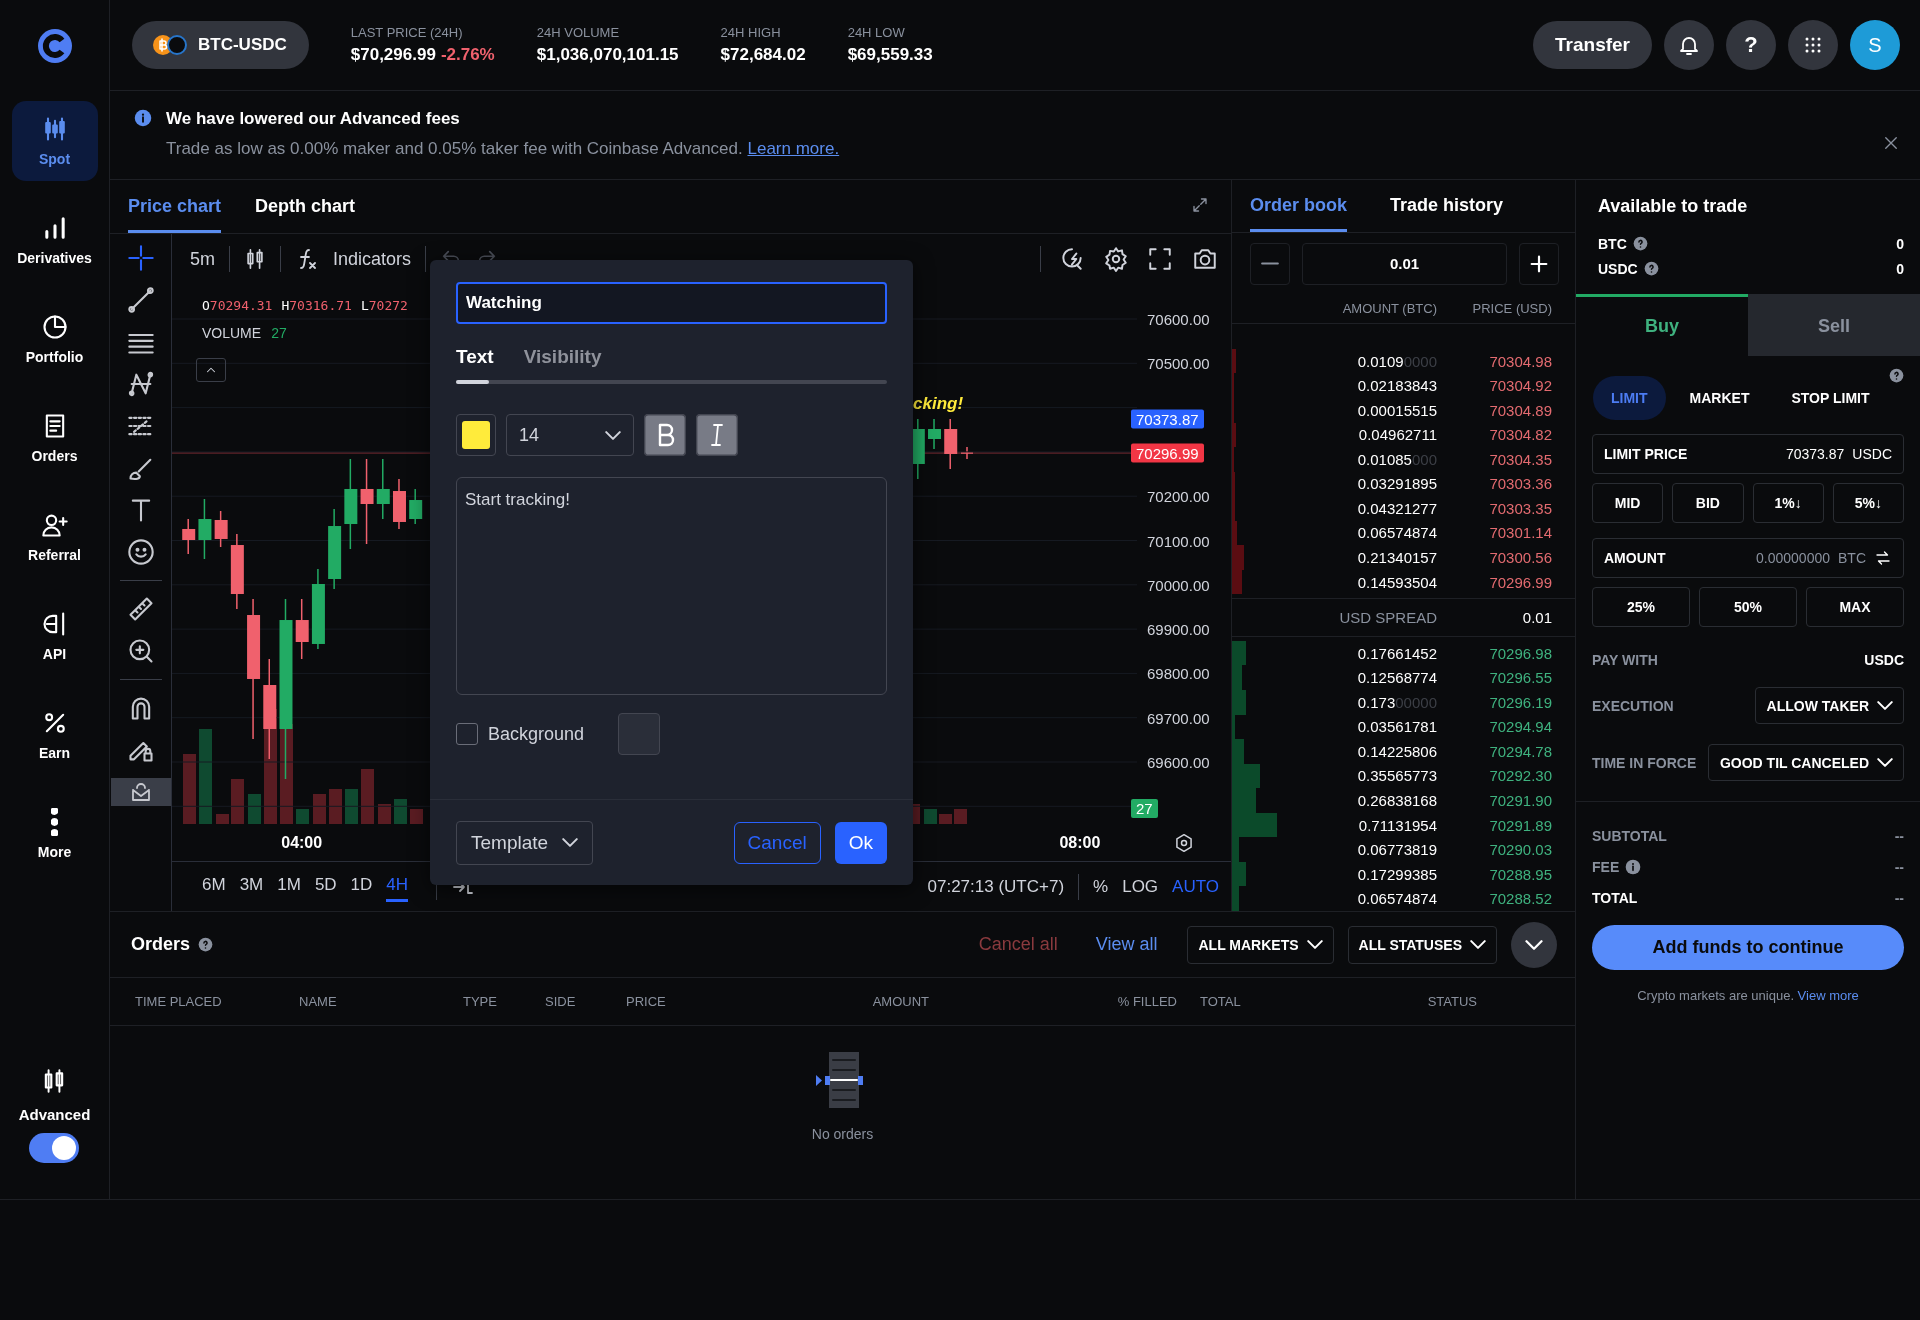 This screenshot has width=1920, height=1320. I want to click on bold-toggle, so click(665, 435).